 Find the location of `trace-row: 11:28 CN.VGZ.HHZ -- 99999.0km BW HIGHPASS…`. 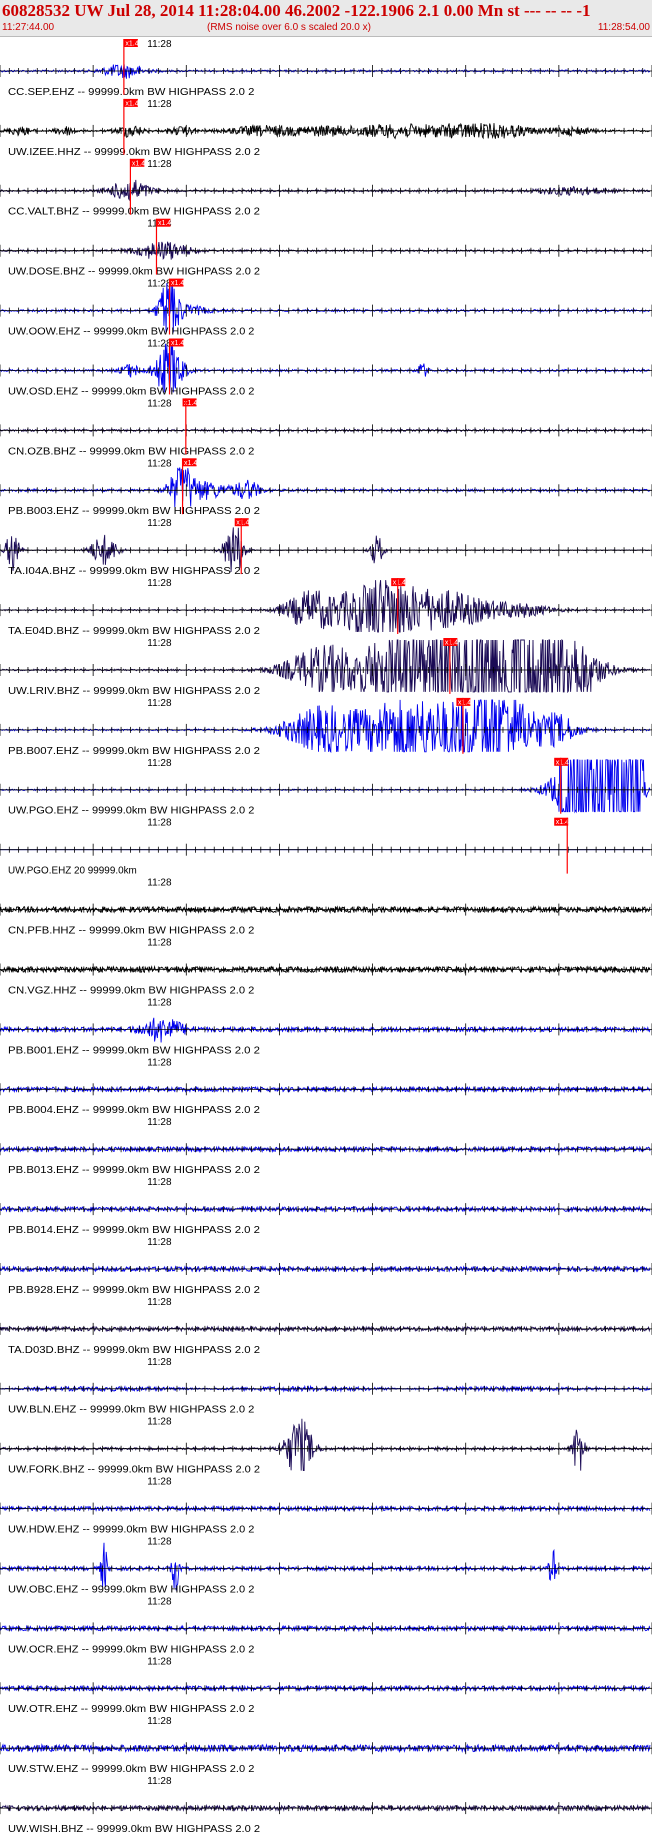

trace-row: 11:28 CN.VGZ.HHZ -- 99999.0km BW HIGHPASS… is located at coordinates (326, 967).